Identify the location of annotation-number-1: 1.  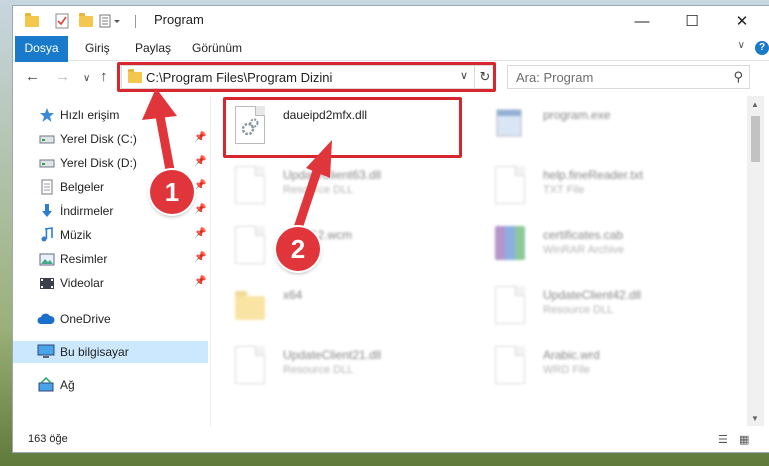
(172, 192).